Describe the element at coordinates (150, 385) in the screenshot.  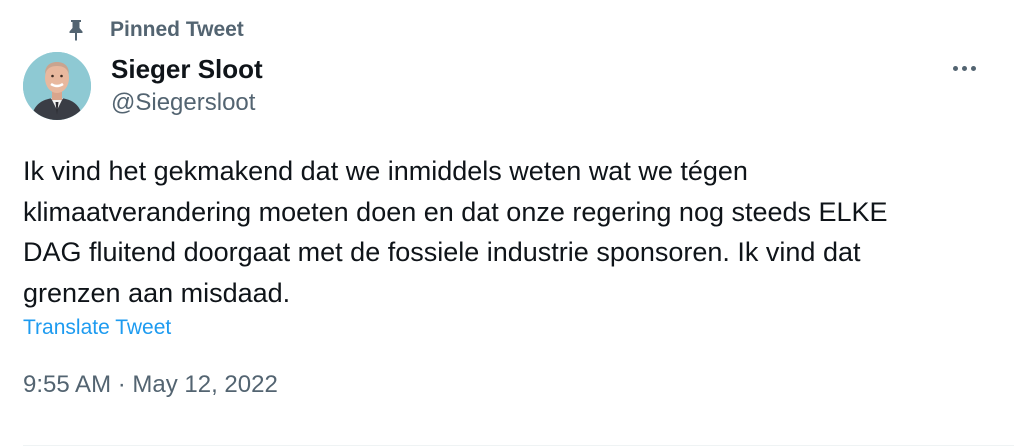
I see `tweet-timestamp: 9:55 AM · May 12, 2022` at that location.